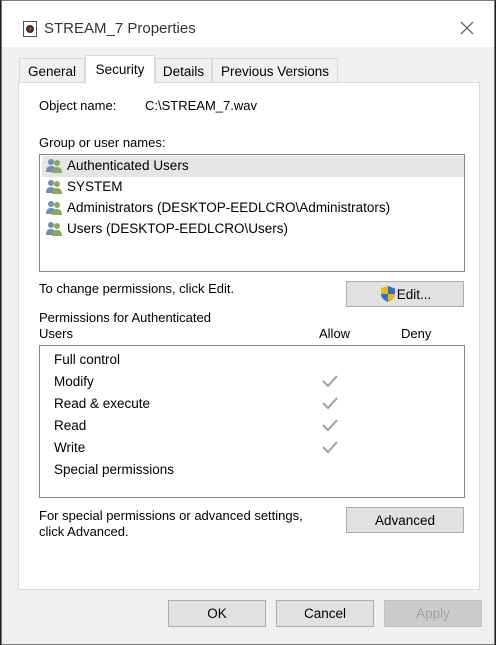 The width and height of the screenshot is (496, 645). Describe the element at coordinates (416, 333) in the screenshot. I see `deny-column-header: Deny` at that location.